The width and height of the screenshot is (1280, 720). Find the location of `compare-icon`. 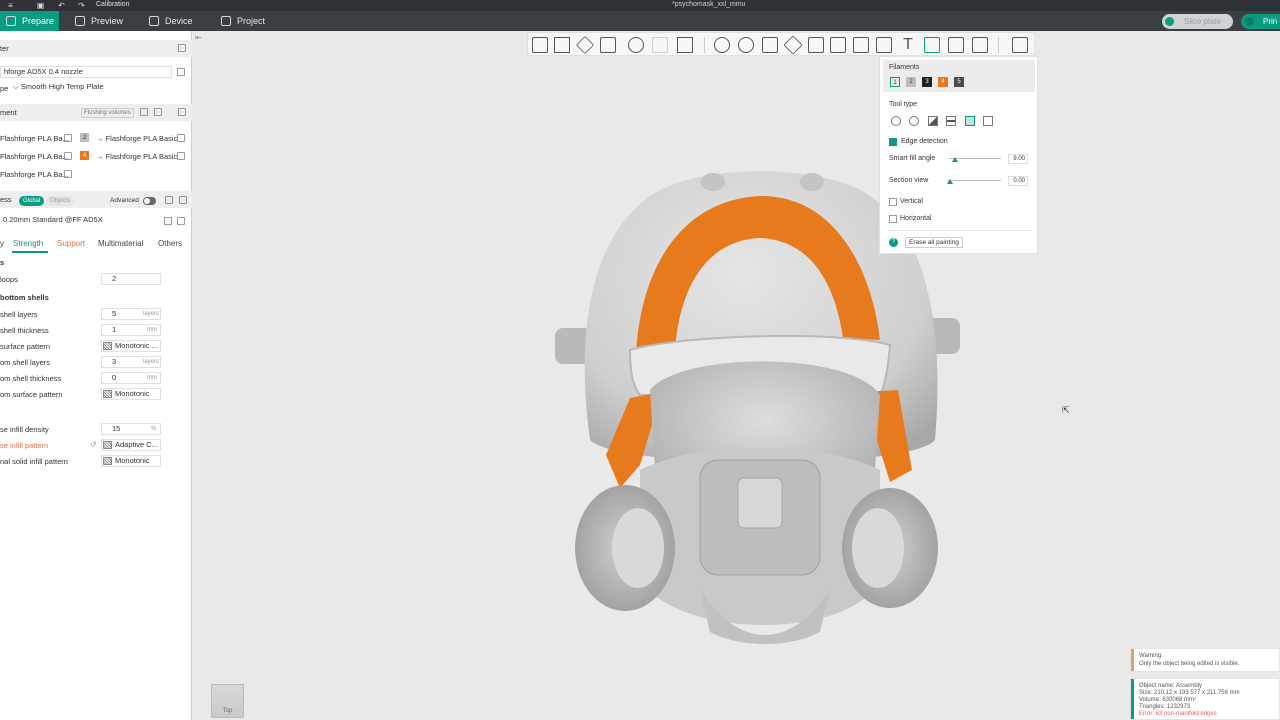

compare-icon is located at coordinates (183, 200).